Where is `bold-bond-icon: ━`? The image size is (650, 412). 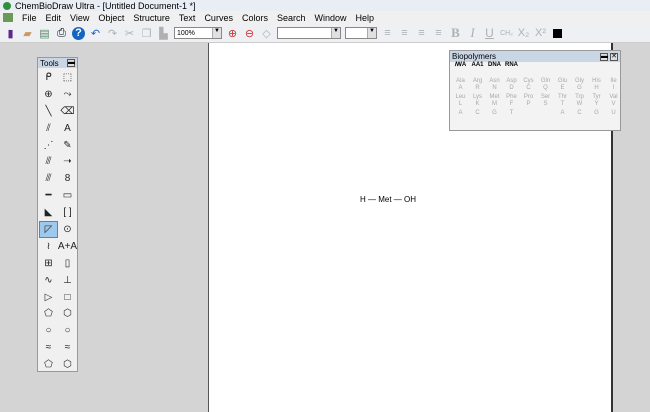
bold-bond-icon: ━ is located at coordinates (48, 195).